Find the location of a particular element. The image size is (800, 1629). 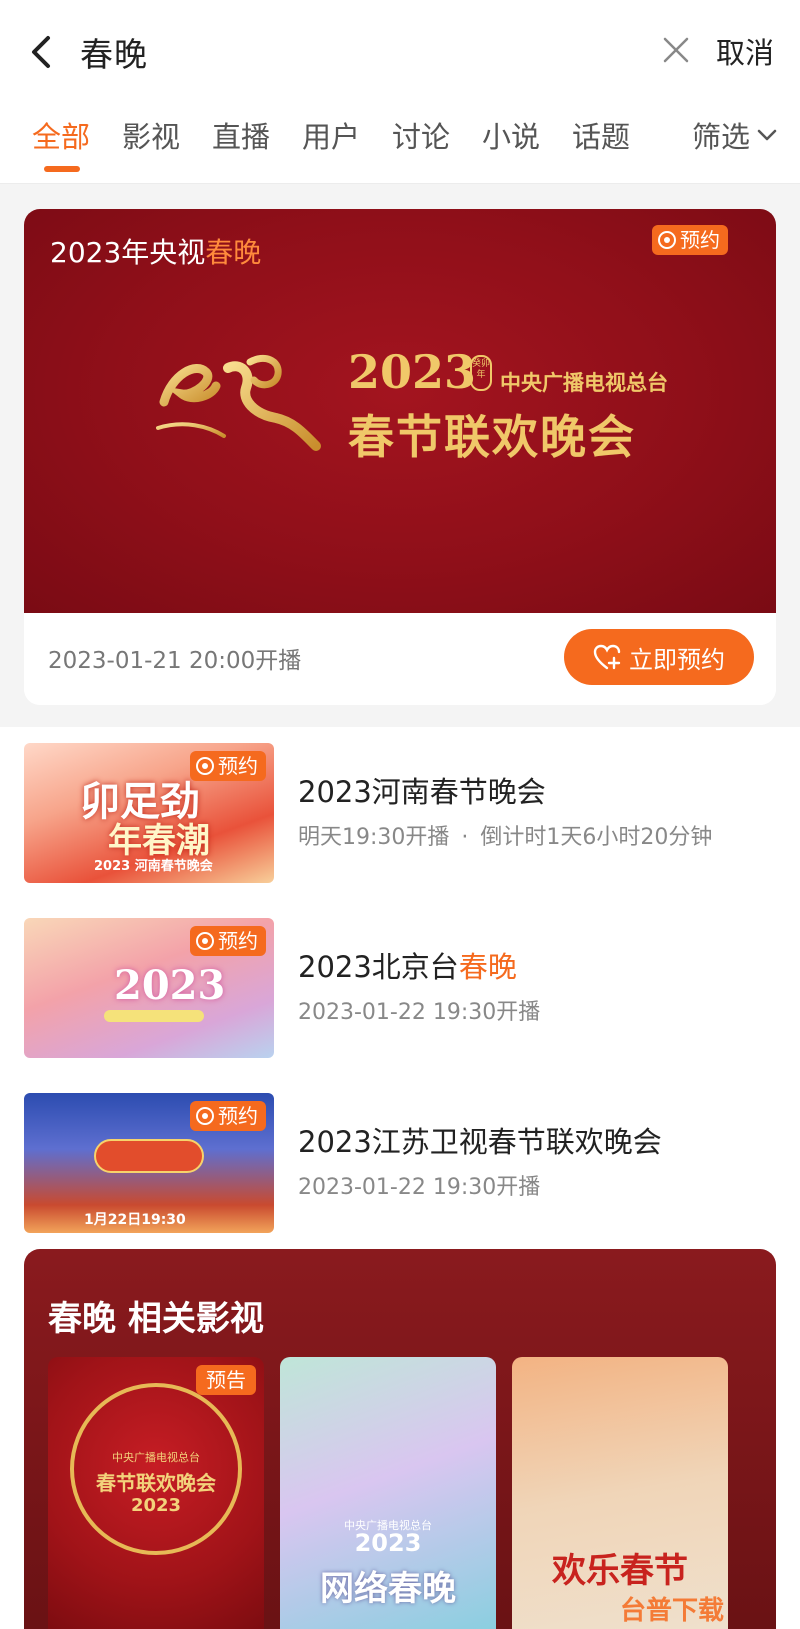

poster-name: 网络春晚 is located at coordinates (388, 1589).